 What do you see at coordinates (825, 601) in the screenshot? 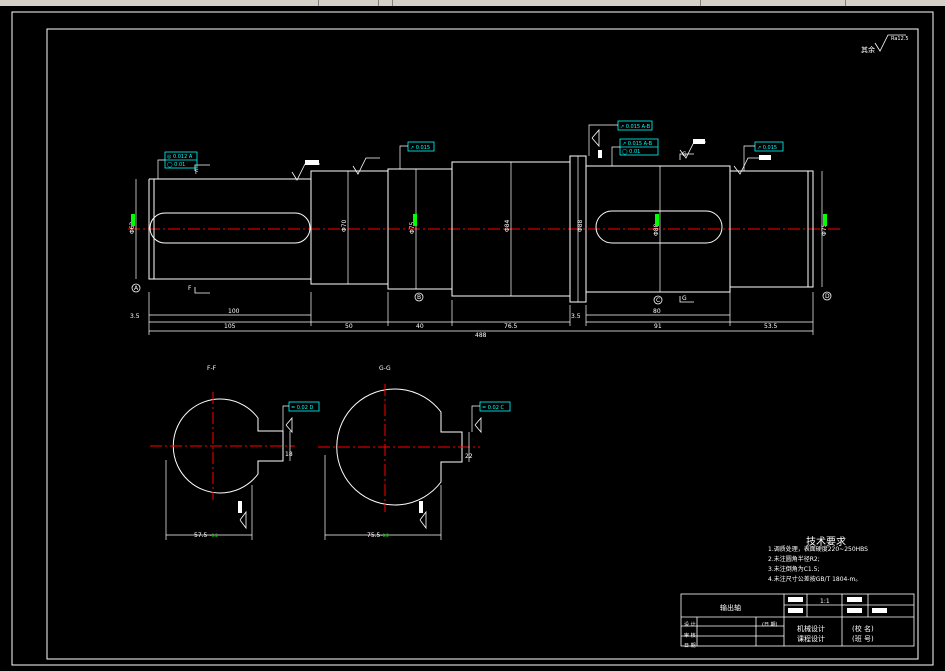
I see `title-block-scale: 1:1` at bounding box center [825, 601].